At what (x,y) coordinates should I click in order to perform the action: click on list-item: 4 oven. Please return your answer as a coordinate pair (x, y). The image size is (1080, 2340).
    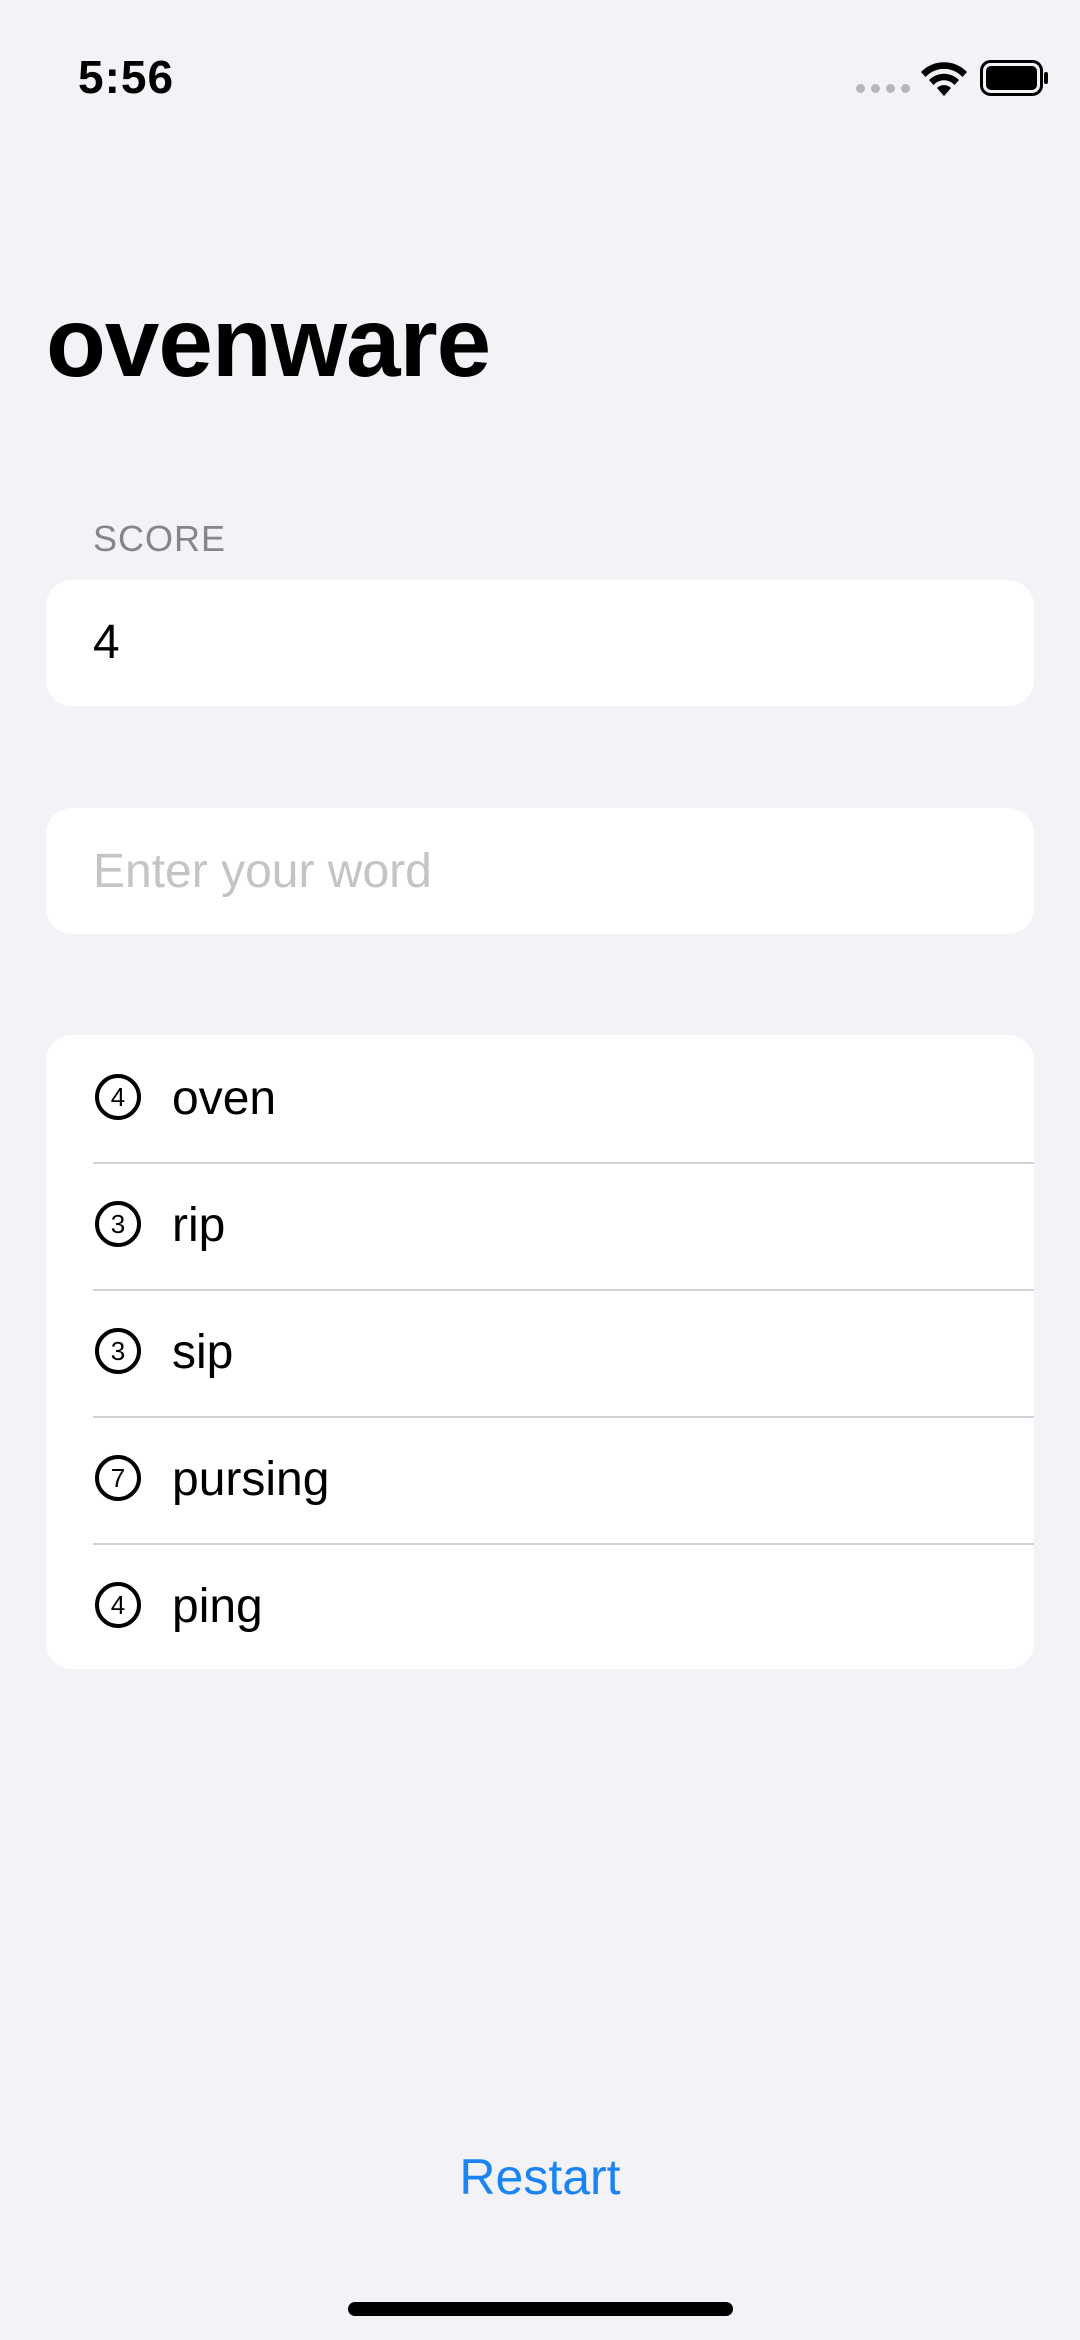
    Looking at the image, I should click on (540, 1098).